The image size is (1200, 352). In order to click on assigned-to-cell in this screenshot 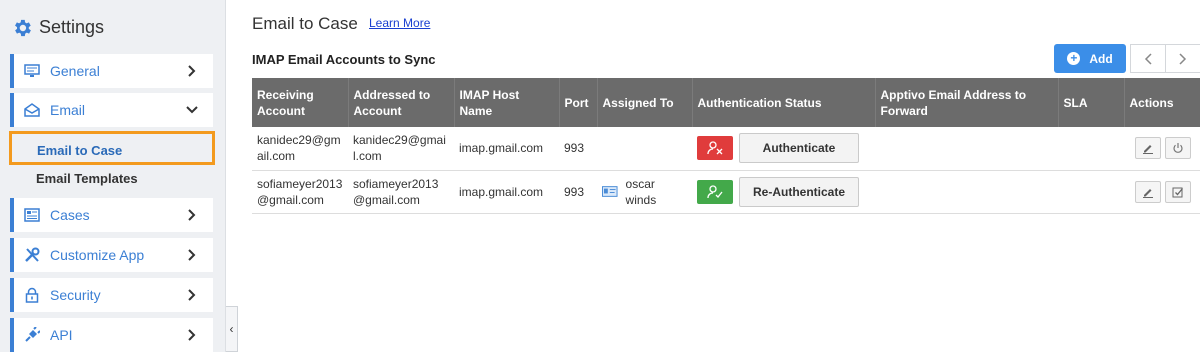, I will do `click(644, 148)`.